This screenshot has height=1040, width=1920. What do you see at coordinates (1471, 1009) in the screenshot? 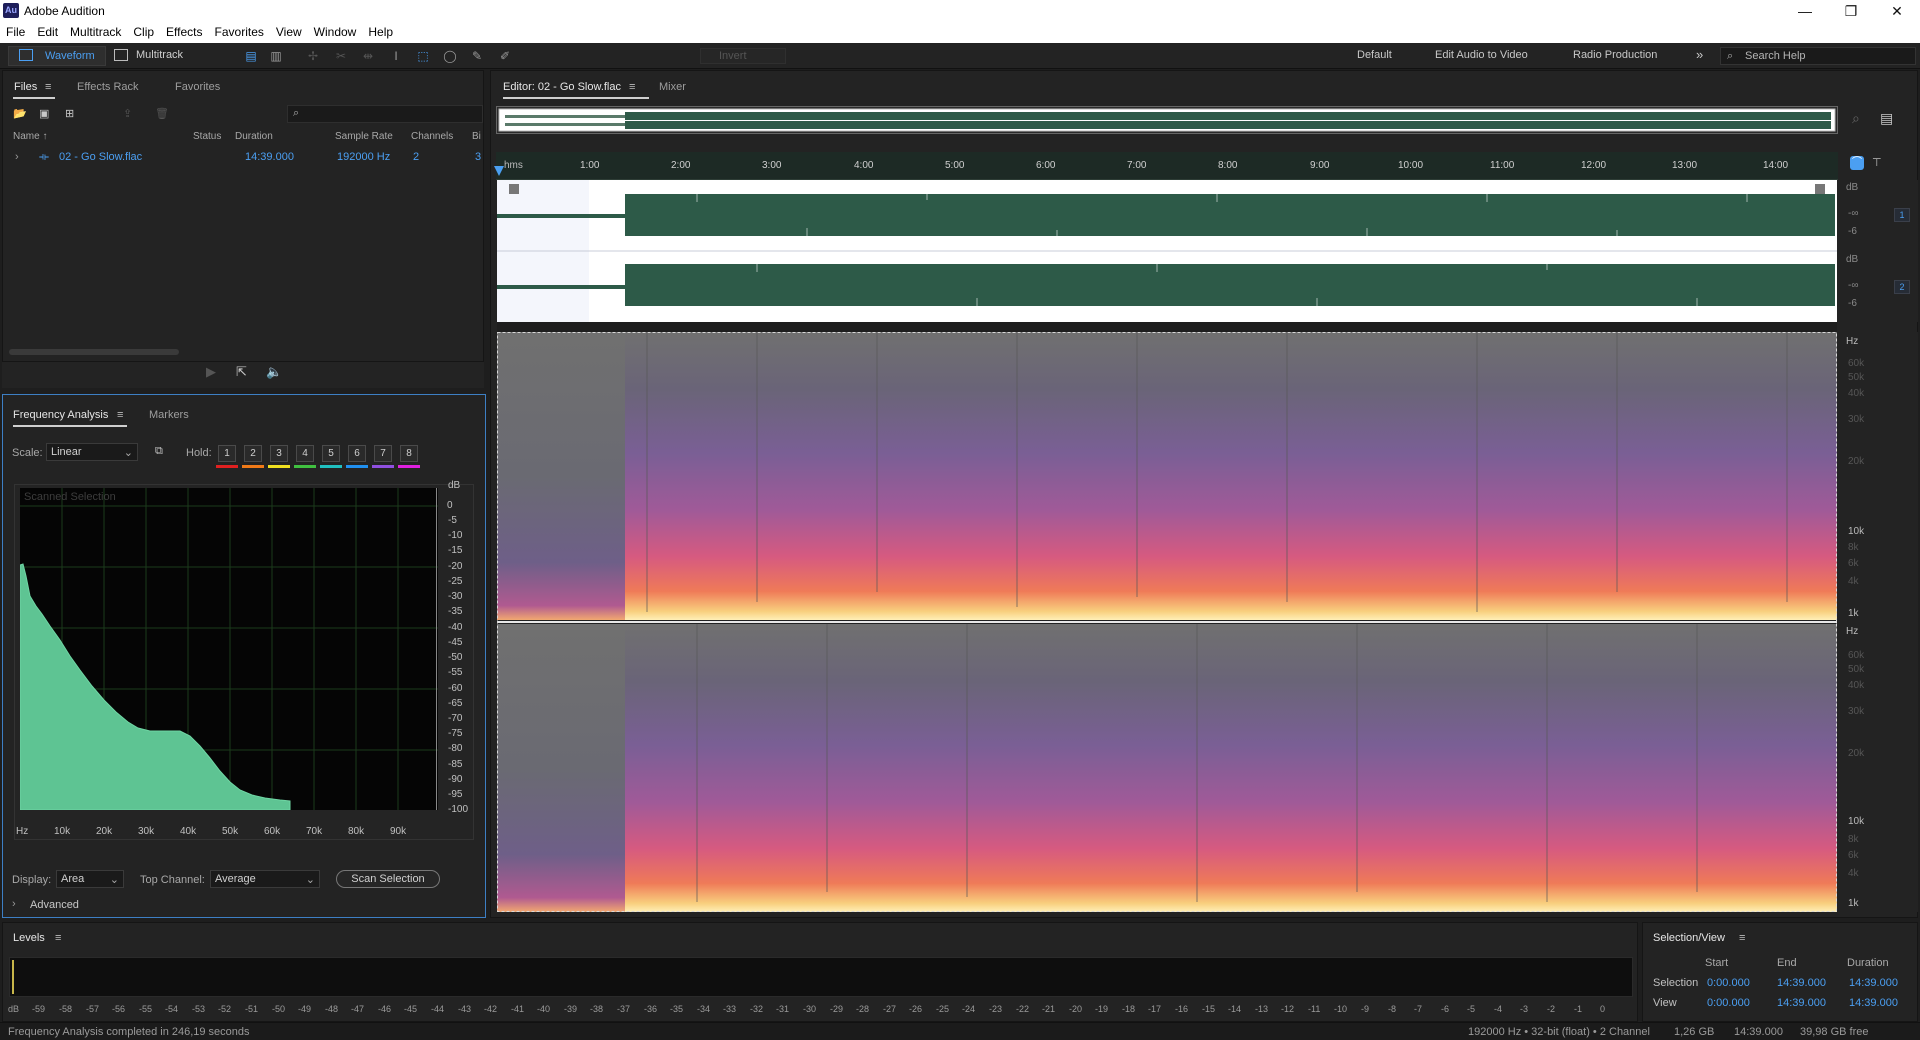
I see `level-tick: -5` at bounding box center [1471, 1009].